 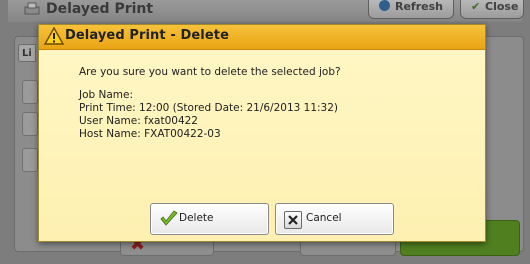 What do you see at coordinates (150, 134) in the screenshot?
I see `host-name: Host Name: FXAT00422-03` at bounding box center [150, 134].